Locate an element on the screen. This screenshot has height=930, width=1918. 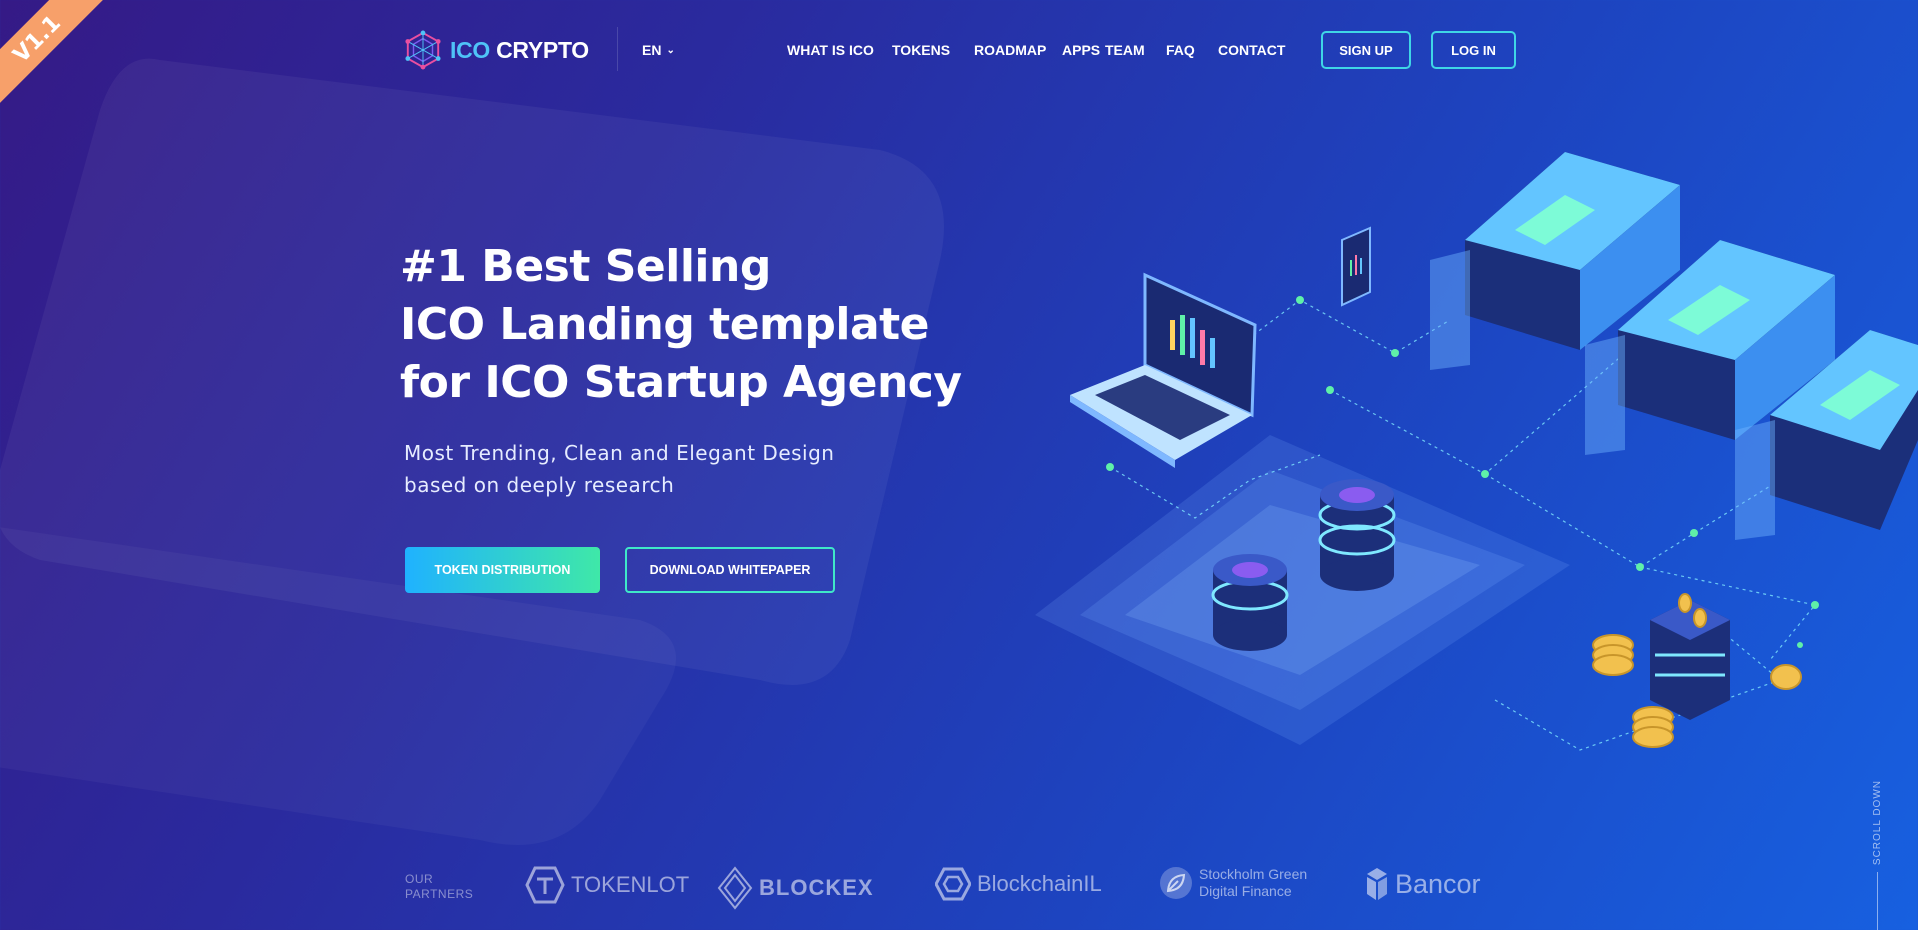
chevron-down-icon: ⌄ is located at coordinates (670, 50).